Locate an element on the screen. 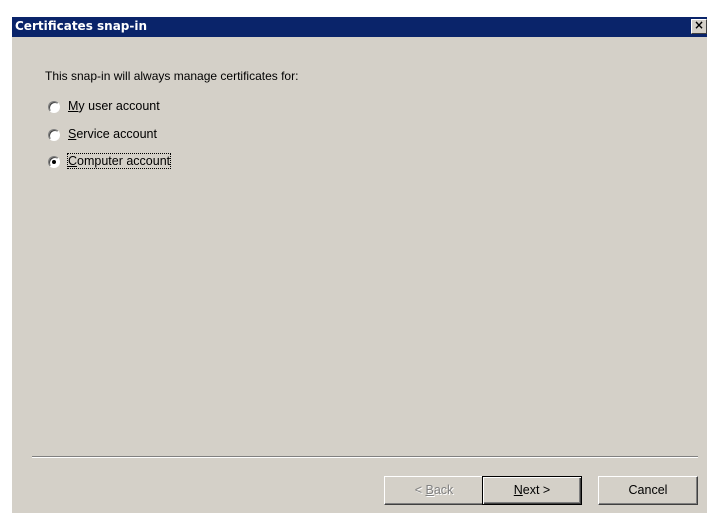 The image size is (707, 513). radio-label-service-account: Service account is located at coordinates (112, 134).